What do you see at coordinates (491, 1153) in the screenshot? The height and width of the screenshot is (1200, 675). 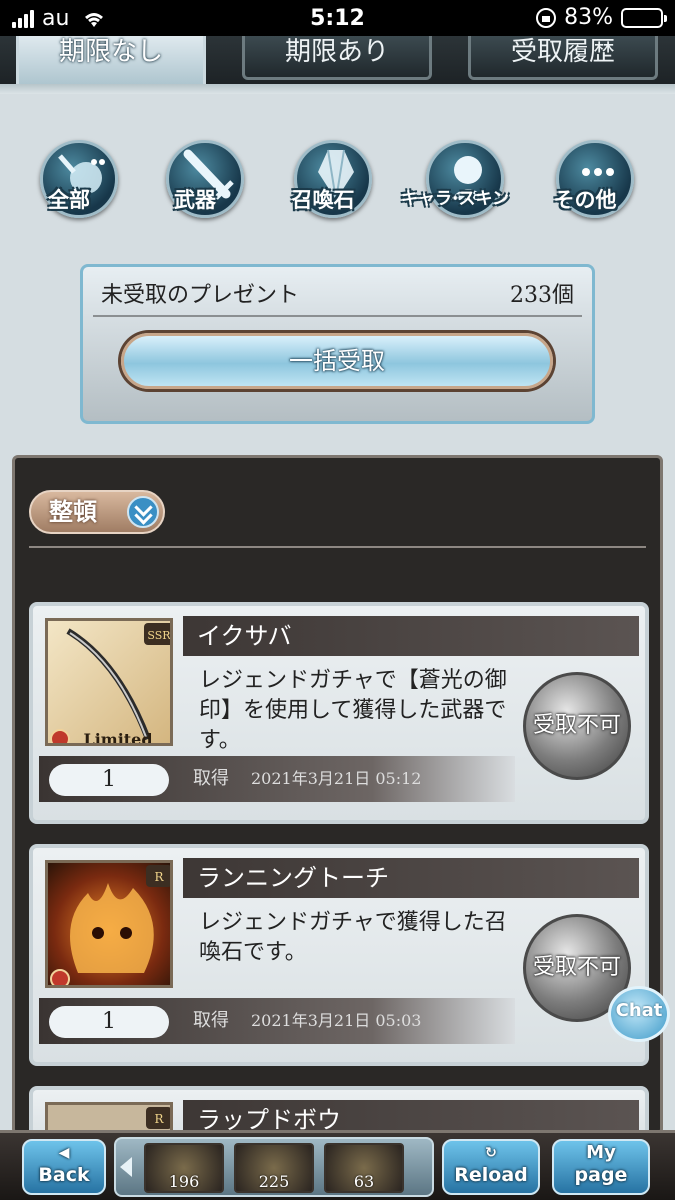 I see `reload-icon: ↻` at bounding box center [491, 1153].